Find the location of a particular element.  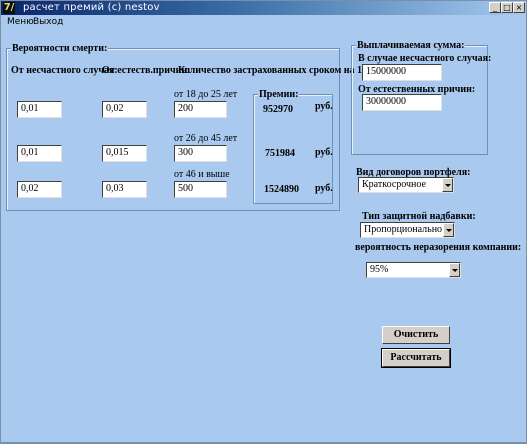

window-bottom-border is located at coordinates (263, 442).